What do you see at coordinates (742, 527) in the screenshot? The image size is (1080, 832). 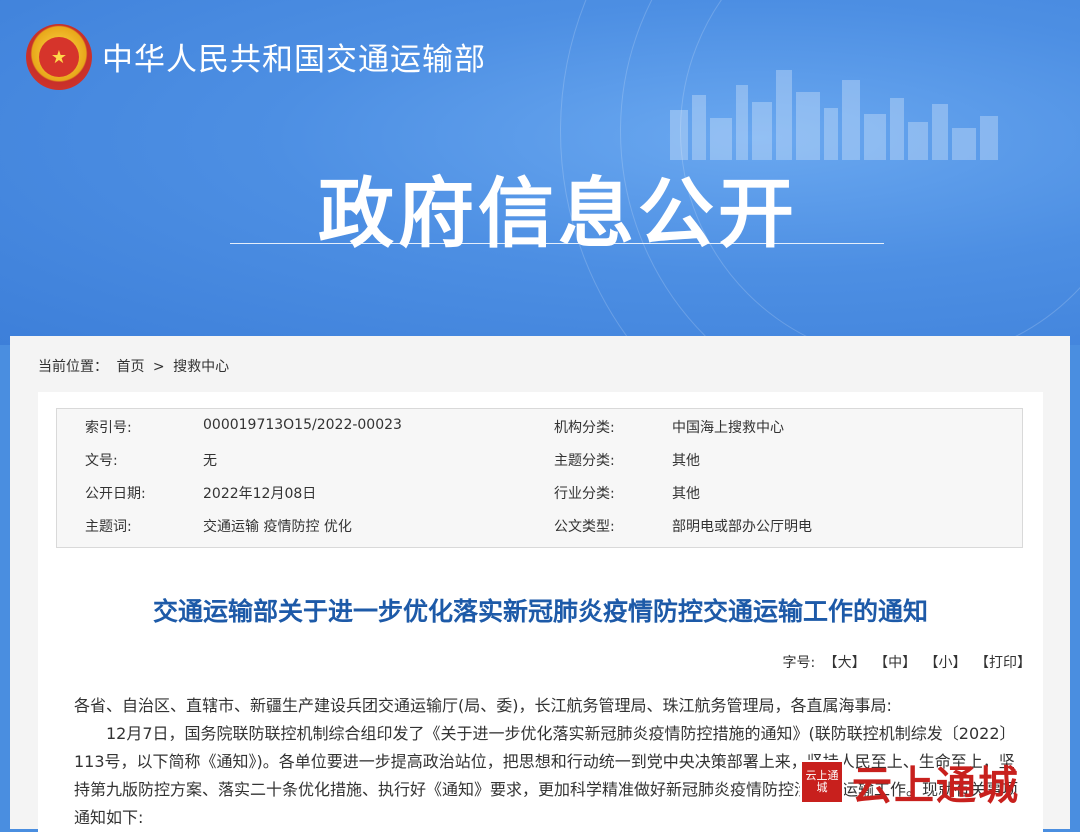 I see `doctype-value: 部明电或部办公厅明电` at bounding box center [742, 527].